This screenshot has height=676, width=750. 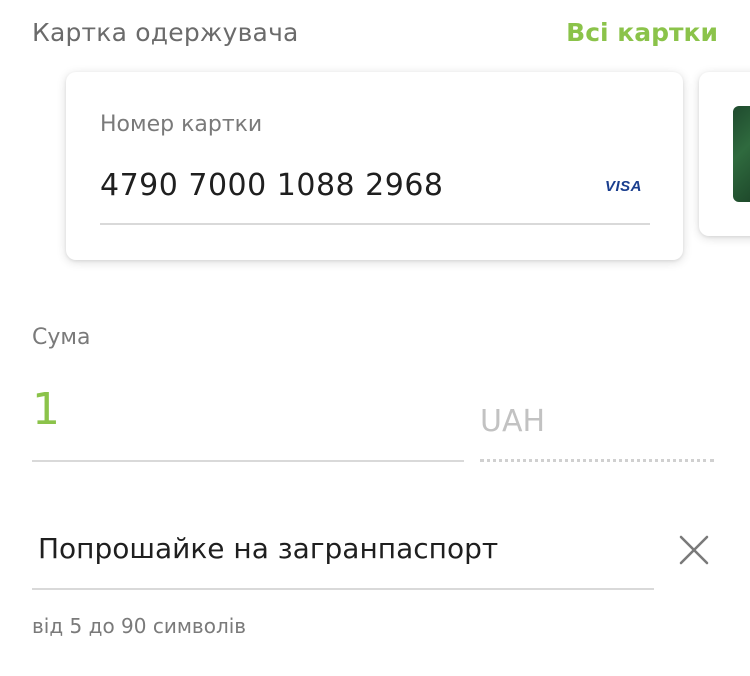 What do you see at coordinates (242, 409) in the screenshot?
I see `amount-input` at bounding box center [242, 409].